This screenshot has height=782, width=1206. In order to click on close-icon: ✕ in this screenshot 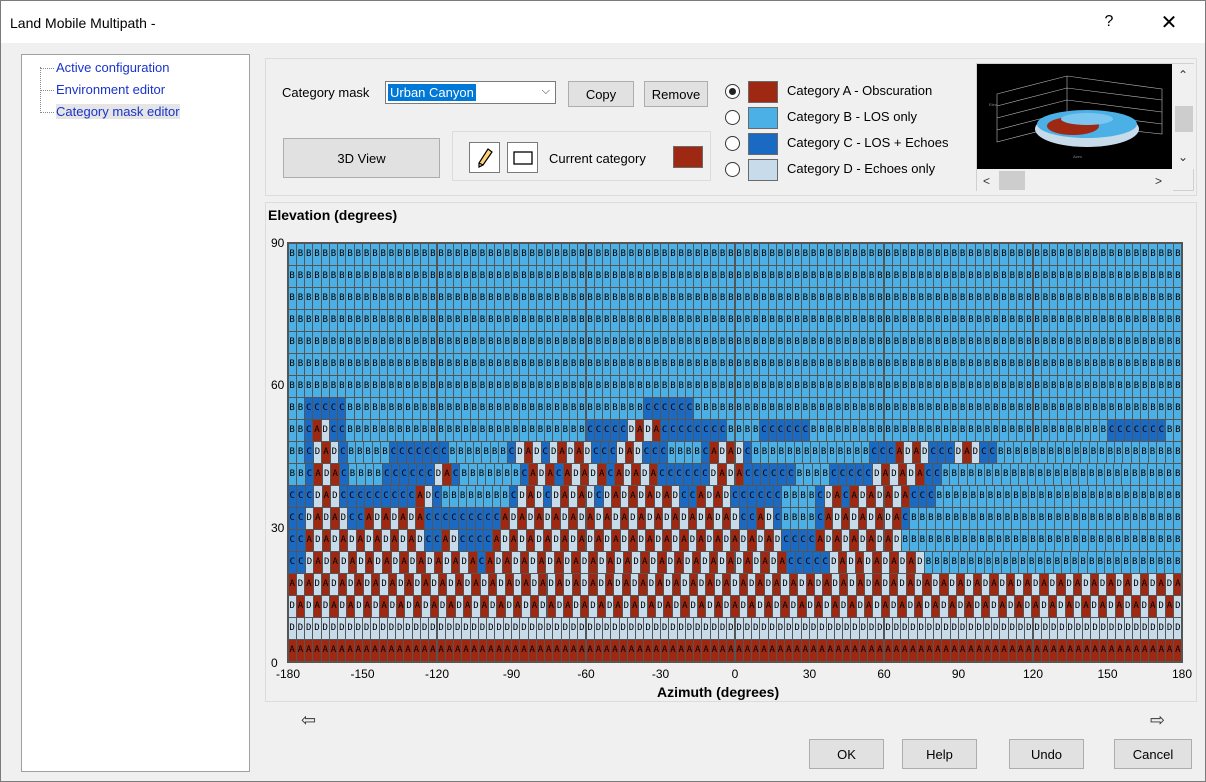, I will do `click(1169, 22)`.